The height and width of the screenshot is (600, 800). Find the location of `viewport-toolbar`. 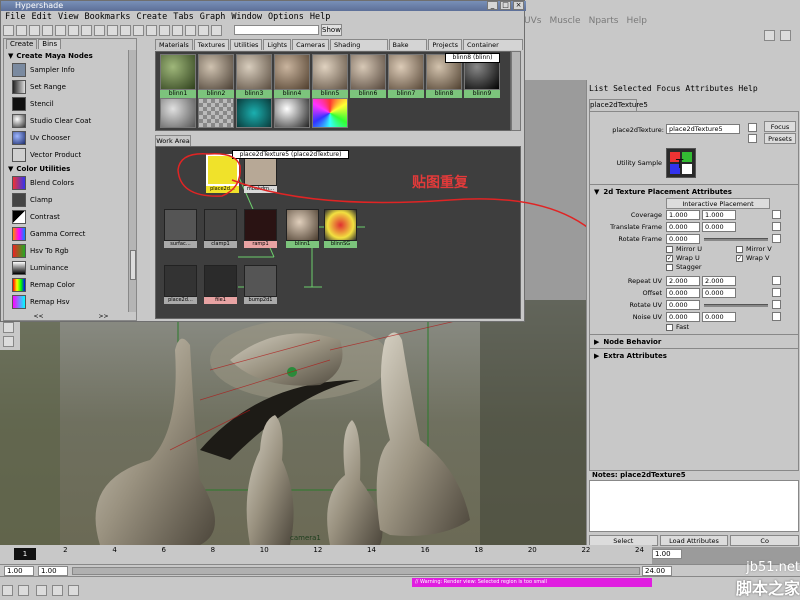

viewport-toolbar is located at coordinates (10, 335).